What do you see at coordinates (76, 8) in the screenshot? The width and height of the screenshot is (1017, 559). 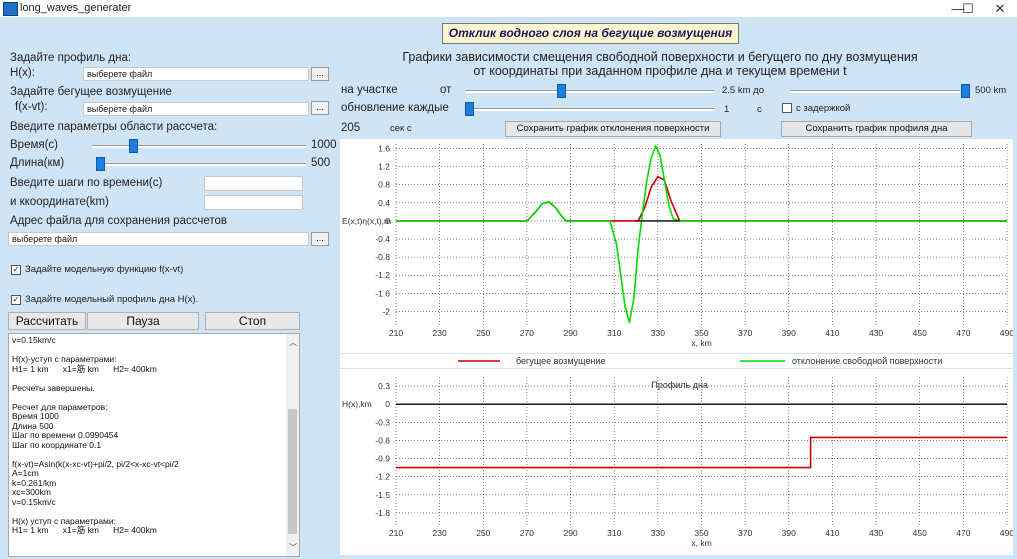 I see `window-title: long_waves_generater` at bounding box center [76, 8].